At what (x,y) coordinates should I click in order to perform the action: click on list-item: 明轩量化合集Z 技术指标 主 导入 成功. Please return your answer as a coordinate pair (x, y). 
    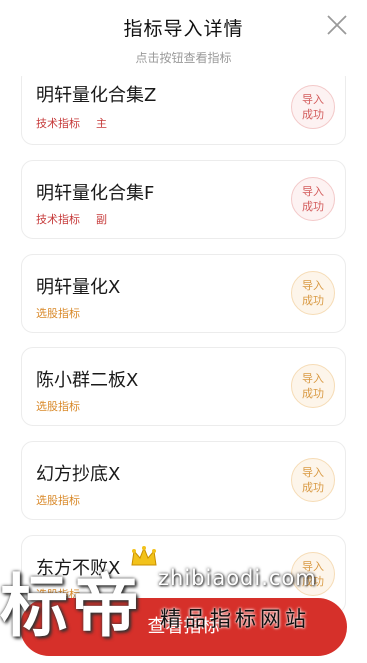
    Looking at the image, I should click on (183, 105).